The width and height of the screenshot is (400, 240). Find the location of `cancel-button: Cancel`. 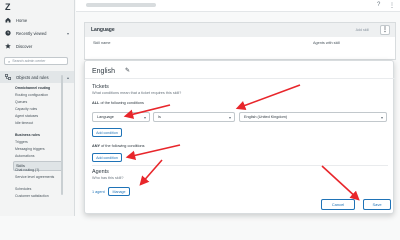

cancel-button: Cancel is located at coordinates (338, 204).